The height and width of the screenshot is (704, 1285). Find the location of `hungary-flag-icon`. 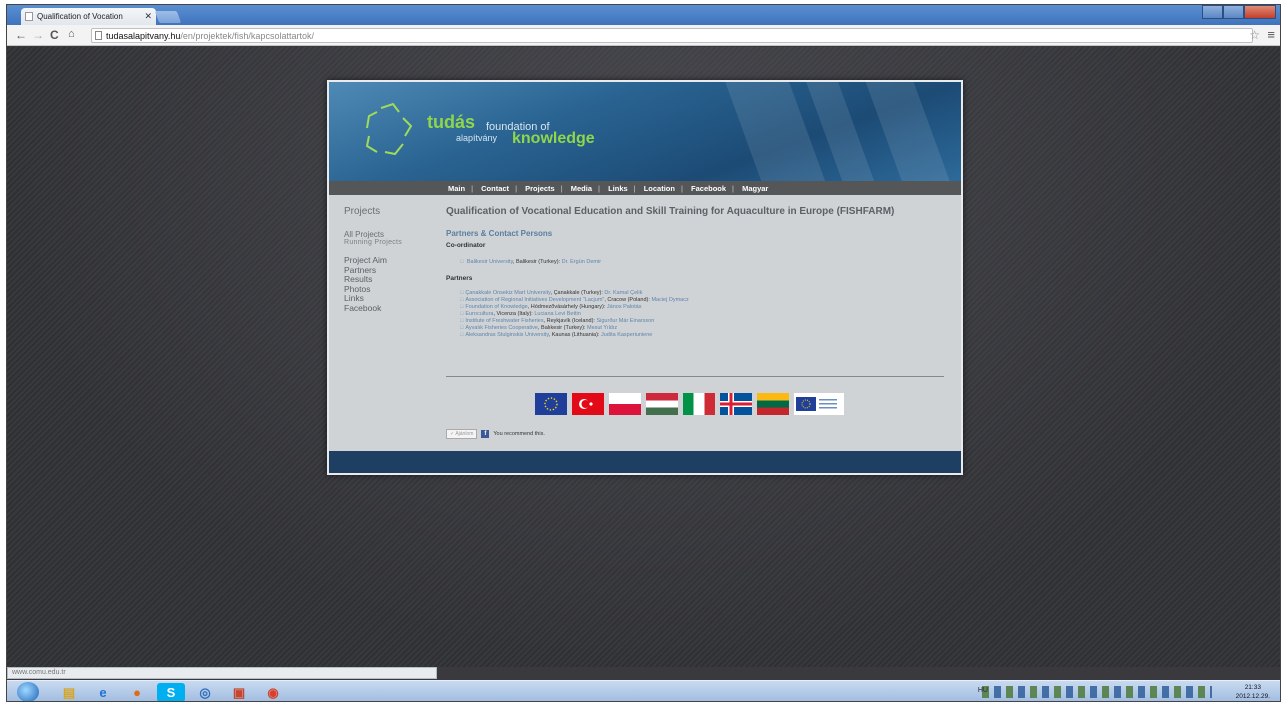

hungary-flag-icon is located at coordinates (662, 404).